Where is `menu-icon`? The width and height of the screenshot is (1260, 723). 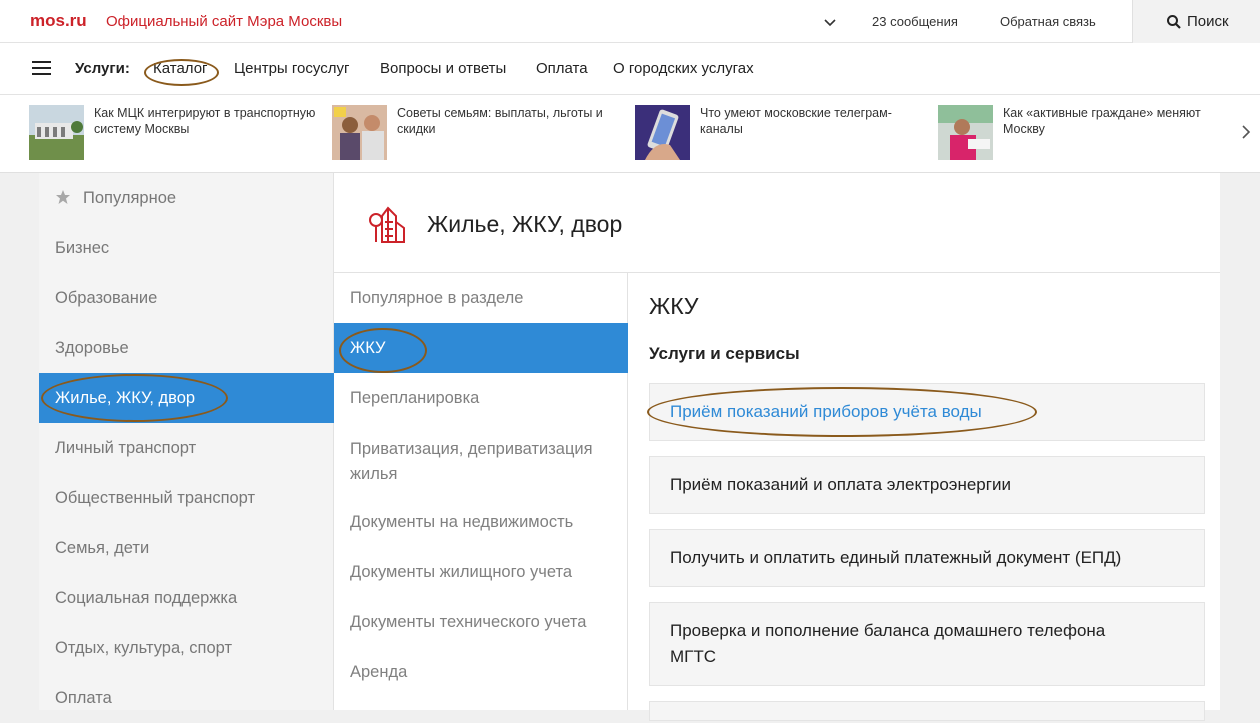
menu-icon is located at coordinates (41, 69).